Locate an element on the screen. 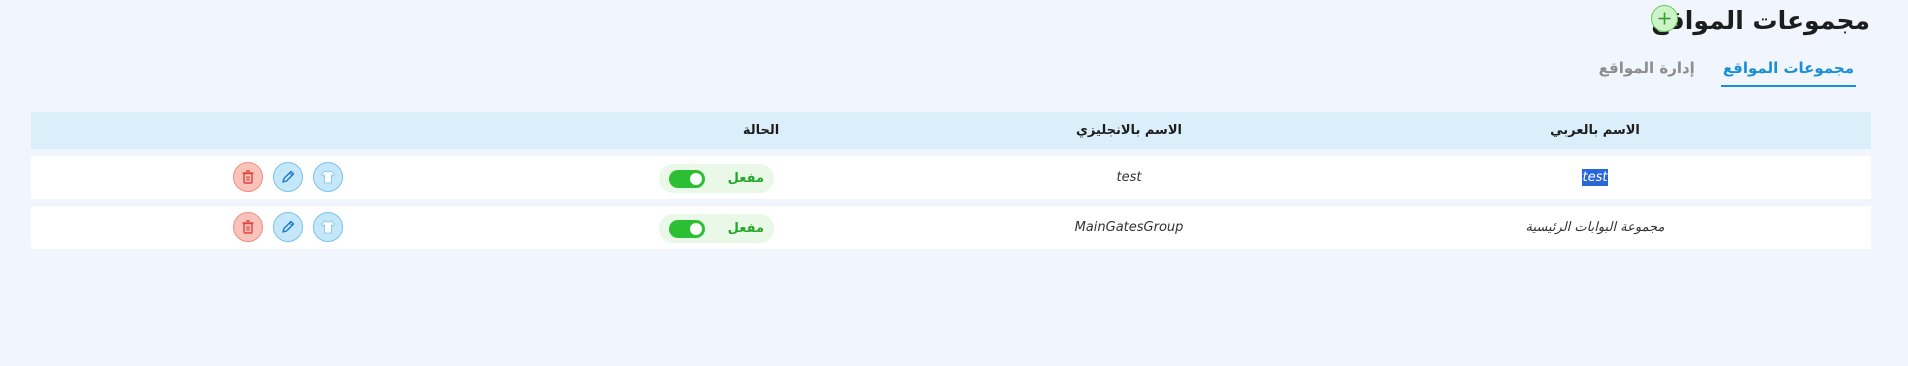 The height and width of the screenshot is (366, 1908). plus-icon is located at coordinates (1664, 18).